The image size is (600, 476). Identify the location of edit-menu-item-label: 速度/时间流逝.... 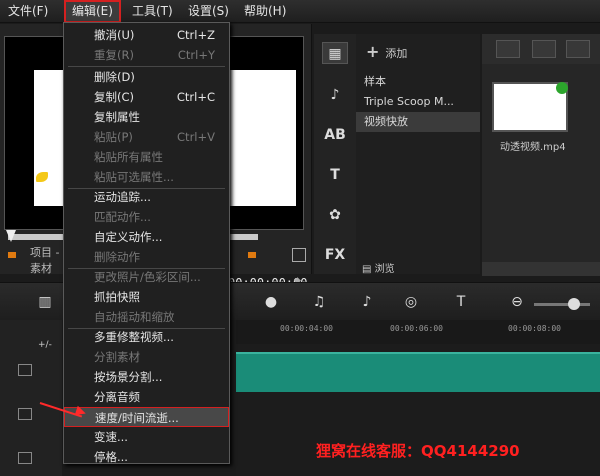
(137, 418).